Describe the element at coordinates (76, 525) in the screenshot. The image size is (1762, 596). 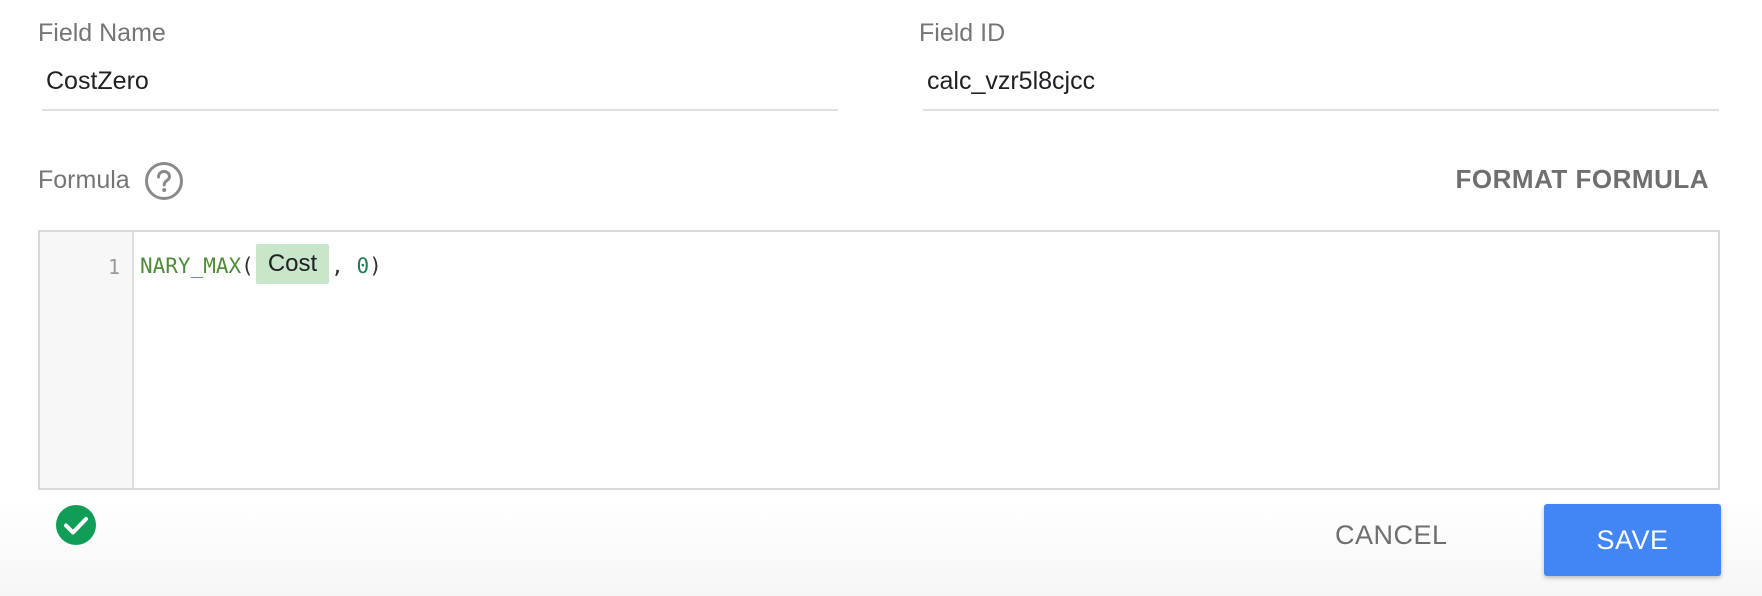
I see `check-circle-icon` at that location.